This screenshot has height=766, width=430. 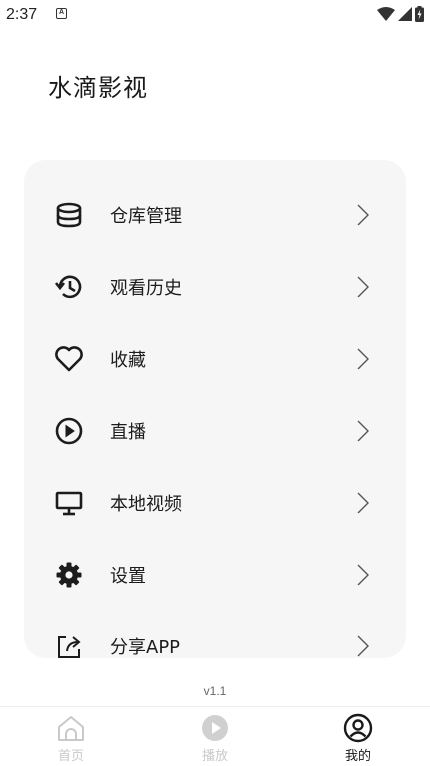 What do you see at coordinates (215, 15) in the screenshot?
I see `status-bar: 2:37 A` at bounding box center [215, 15].